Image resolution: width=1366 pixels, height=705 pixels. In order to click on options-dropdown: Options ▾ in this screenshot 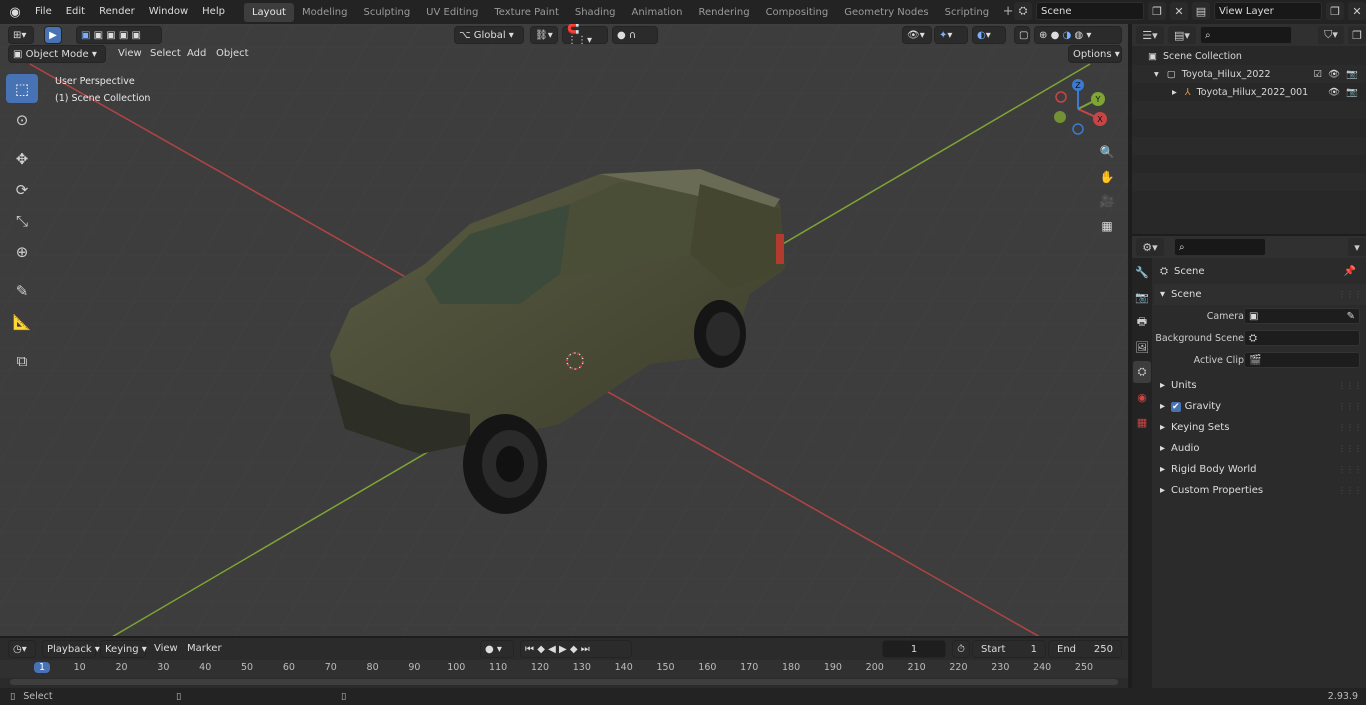, I will do `click(1095, 54)`.